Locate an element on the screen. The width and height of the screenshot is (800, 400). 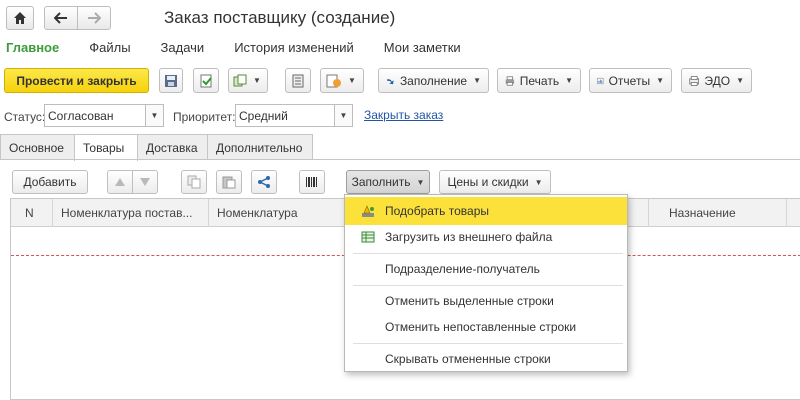
menu-item-pick-goods: Подобрать товары is located at coordinates (486, 211).